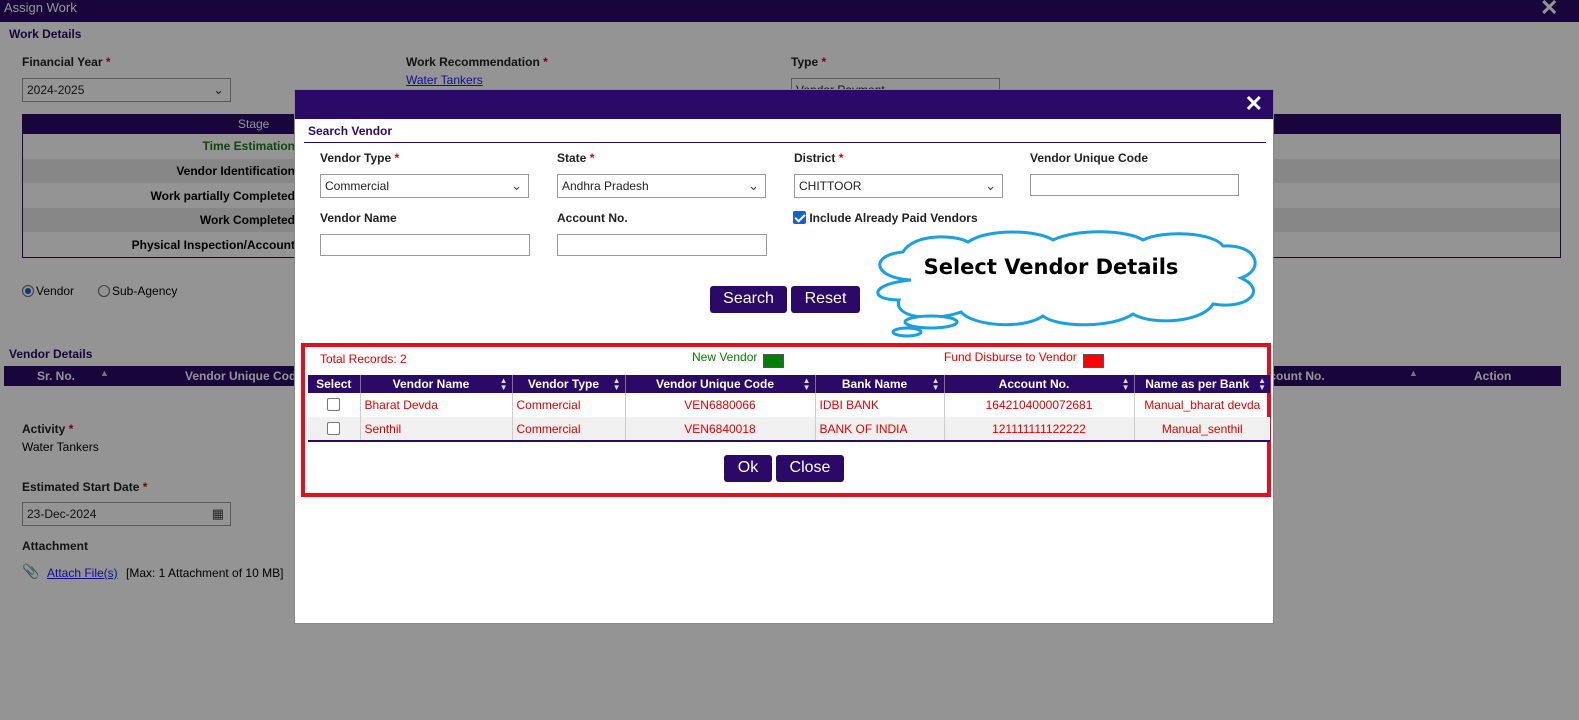 The image size is (1579, 720). What do you see at coordinates (898, 186) in the screenshot?
I see `district-select: CHITTOOR ⌄` at bounding box center [898, 186].